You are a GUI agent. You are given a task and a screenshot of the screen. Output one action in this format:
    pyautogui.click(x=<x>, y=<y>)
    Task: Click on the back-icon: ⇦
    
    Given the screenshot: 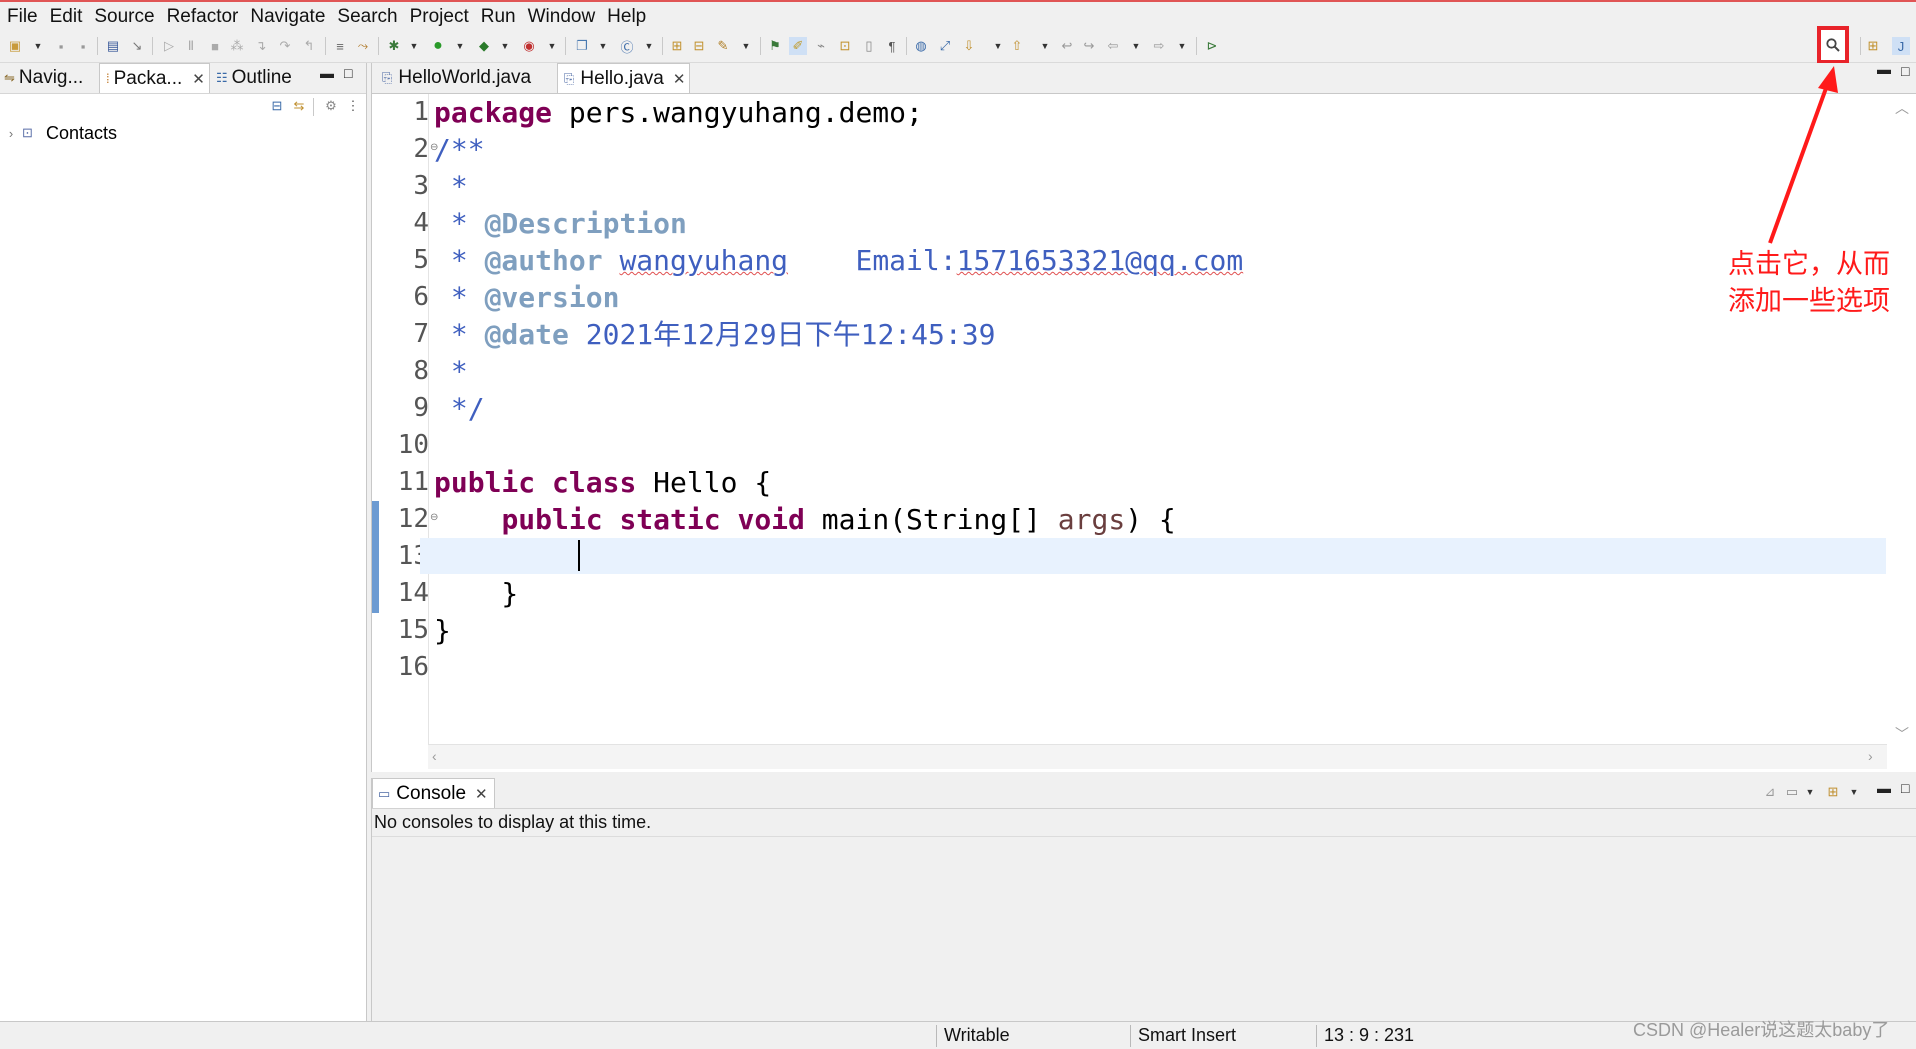 What is the action you would take?
    pyautogui.click(x=1113, y=46)
    